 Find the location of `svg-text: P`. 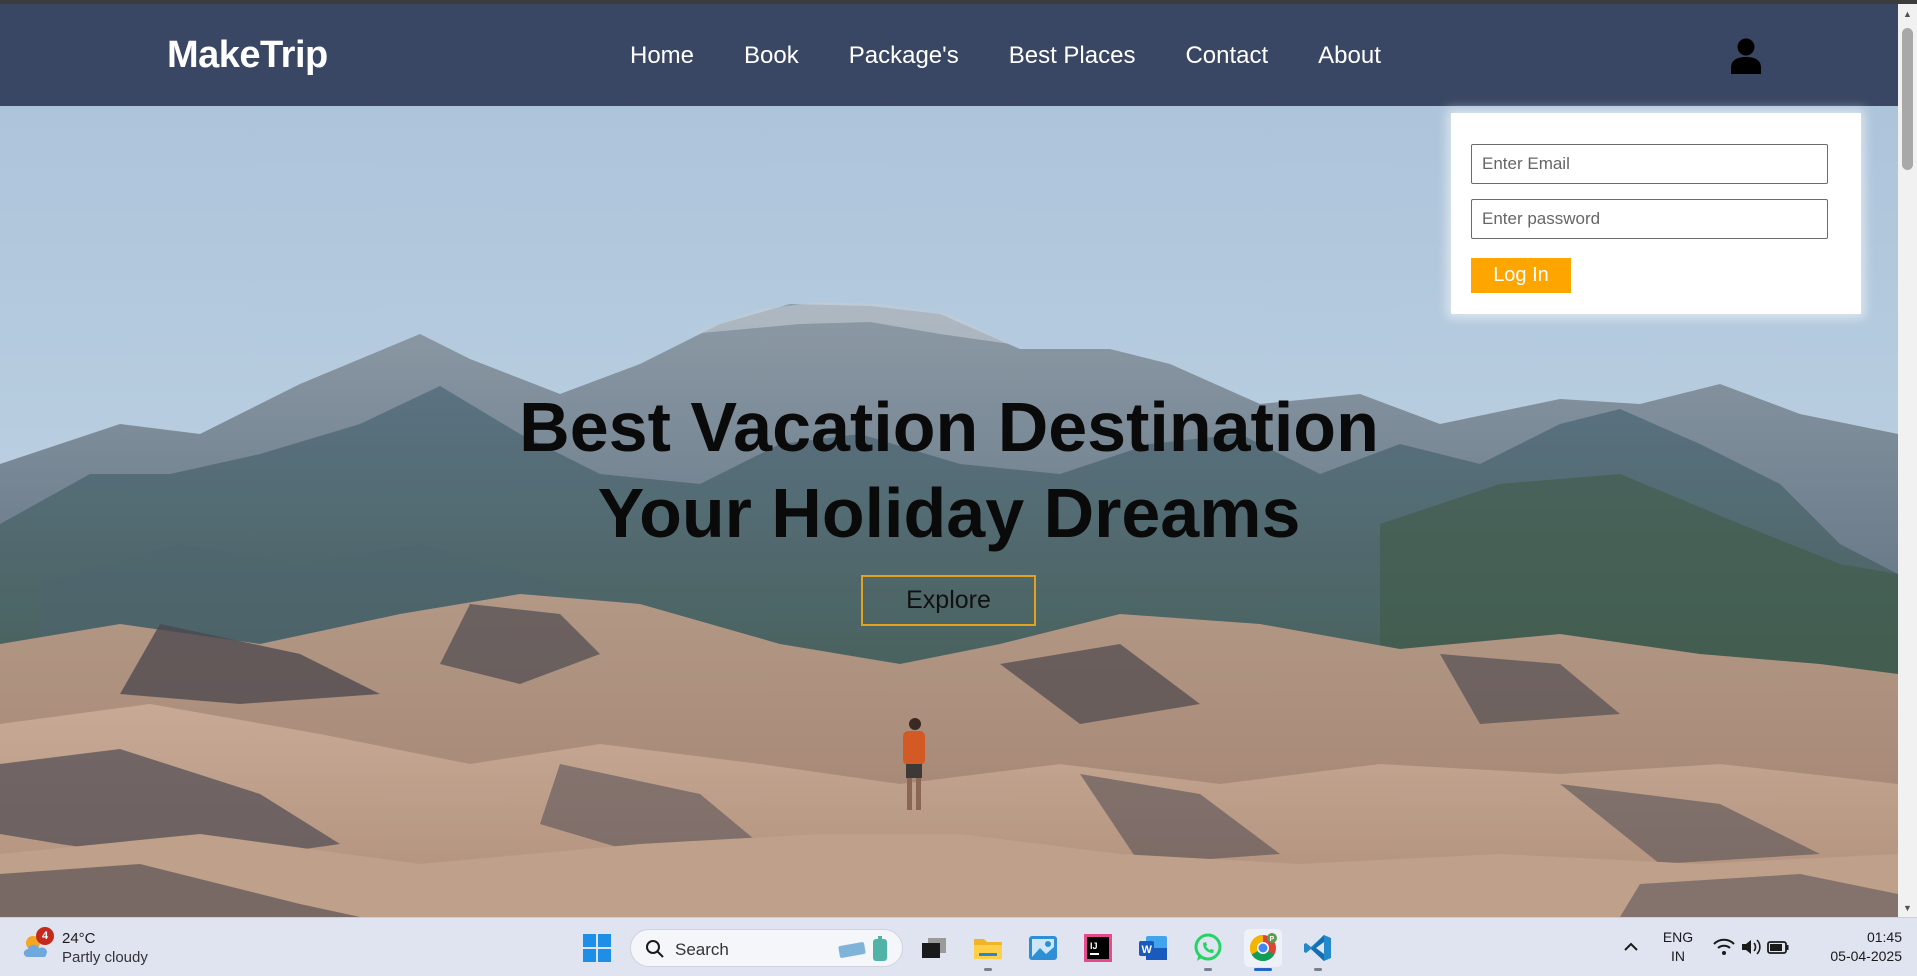

svg-text: P is located at coordinates (1272, 939).